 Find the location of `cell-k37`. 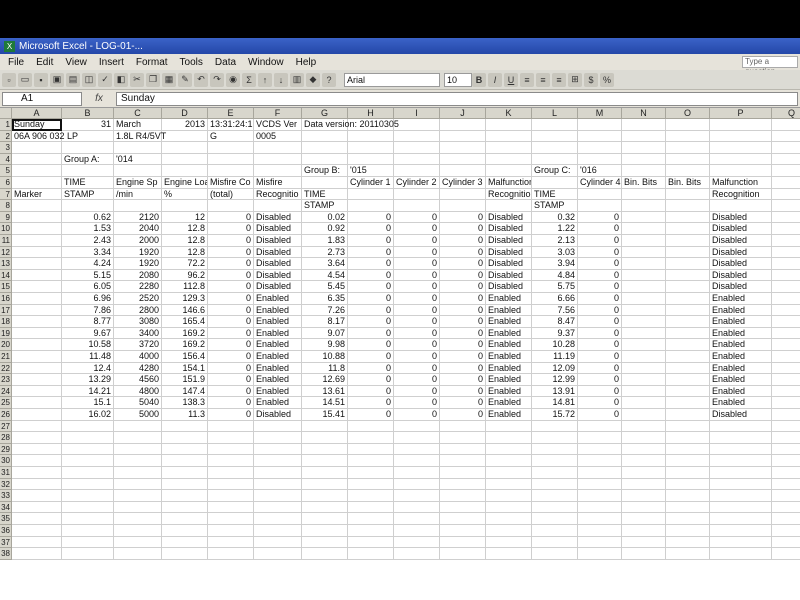

cell-k37 is located at coordinates (509, 542).